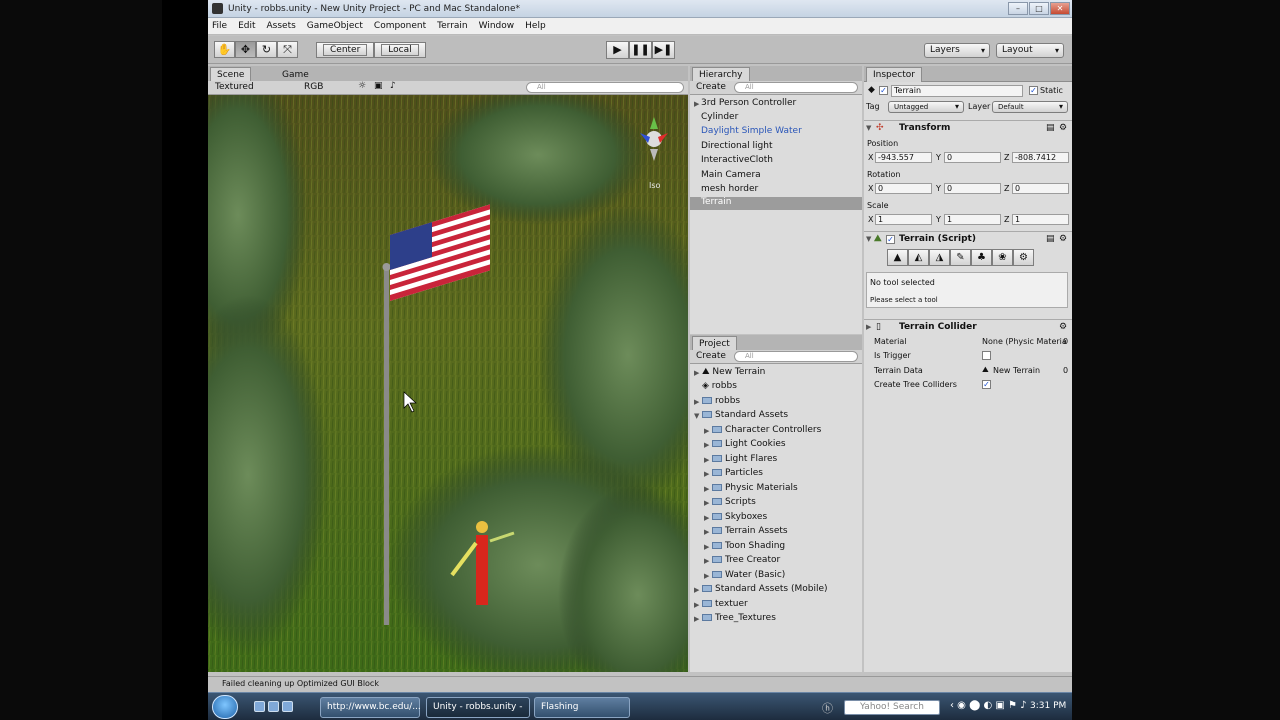 The height and width of the screenshot is (720, 1280). Describe the element at coordinates (219, 26) in the screenshot. I see `menu-file: File` at that location.